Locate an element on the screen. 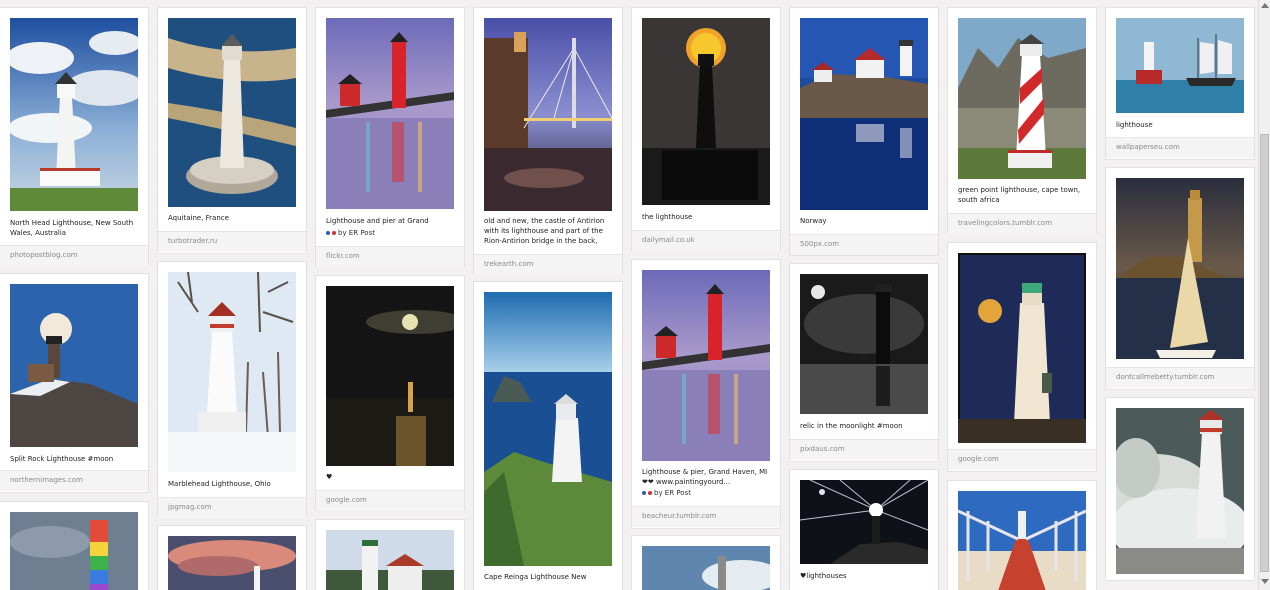 The height and width of the screenshot is (590, 1270). pin-source-text: dontcallmebetty.tumblr.com is located at coordinates (1165, 377).